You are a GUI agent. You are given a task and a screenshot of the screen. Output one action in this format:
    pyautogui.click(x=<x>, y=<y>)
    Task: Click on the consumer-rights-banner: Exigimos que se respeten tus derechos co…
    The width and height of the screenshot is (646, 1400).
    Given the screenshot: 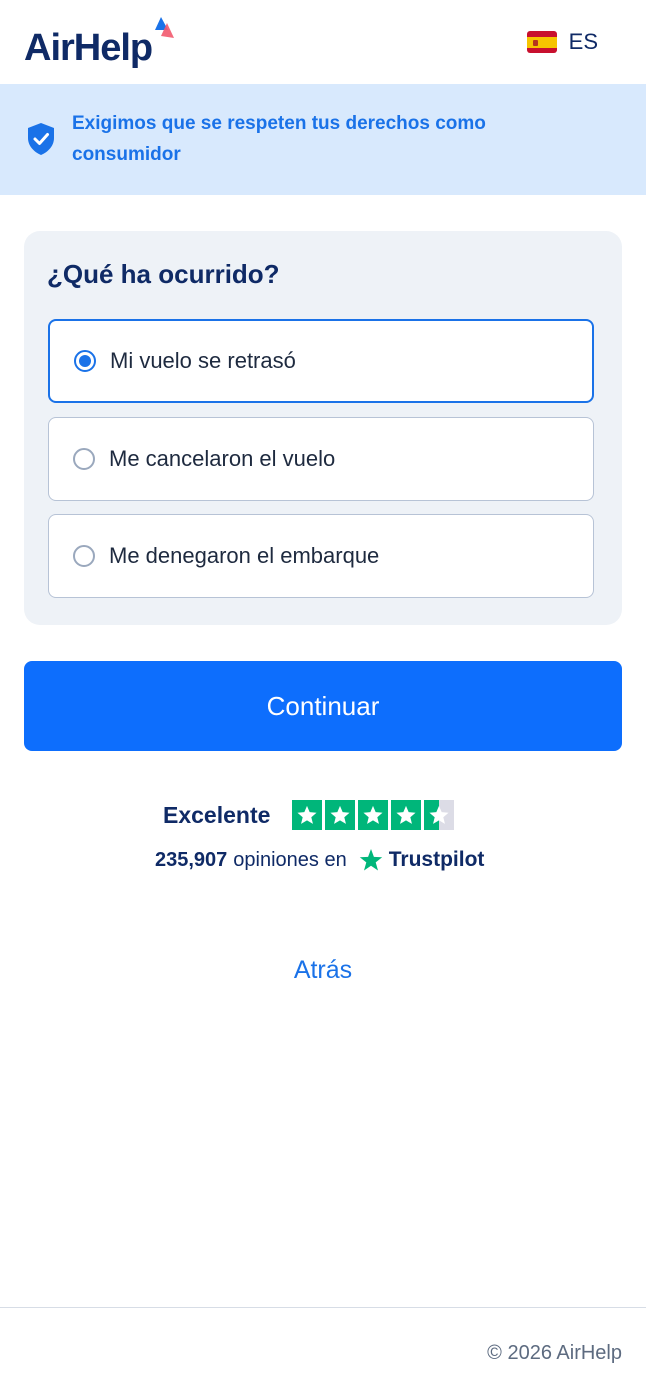 What is the action you would take?
    pyautogui.click(x=323, y=139)
    